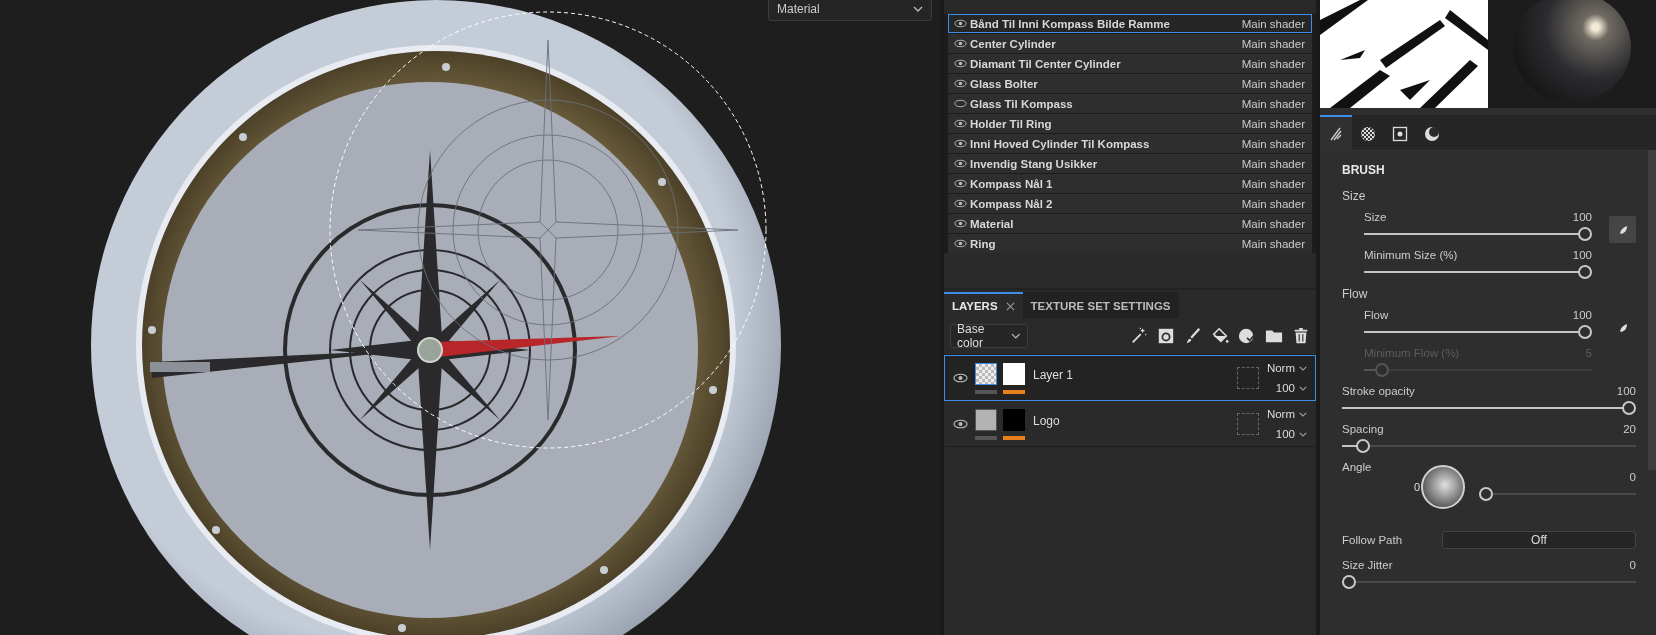  Describe the element at coordinates (1130, 183) in the screenshot. I see `texture-set-row: Kompass Nål 1 Main shader` at that location.